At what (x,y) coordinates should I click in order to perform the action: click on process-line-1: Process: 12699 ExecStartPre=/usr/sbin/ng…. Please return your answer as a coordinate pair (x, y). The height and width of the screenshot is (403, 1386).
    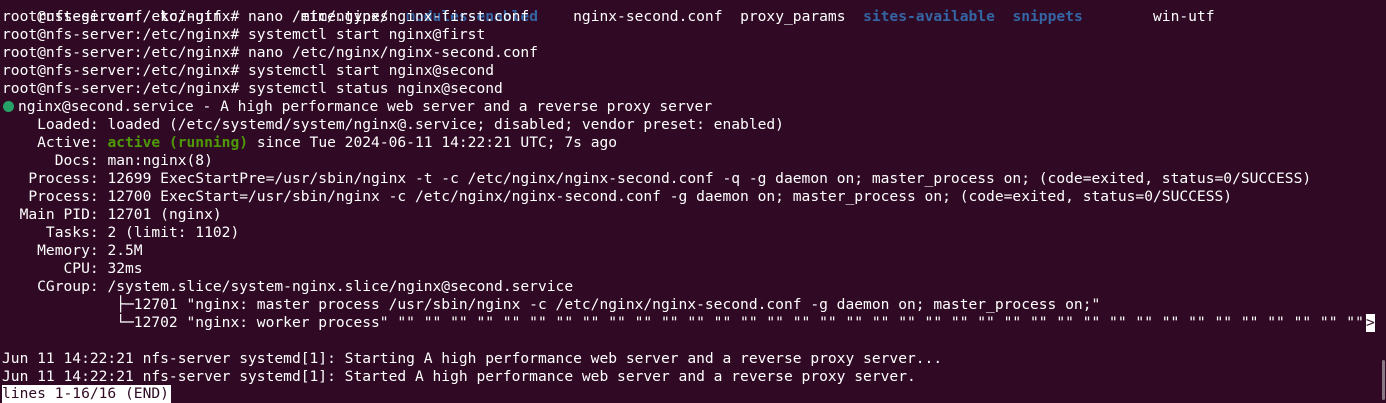
    Looking at the image, I should click on (656, 179).